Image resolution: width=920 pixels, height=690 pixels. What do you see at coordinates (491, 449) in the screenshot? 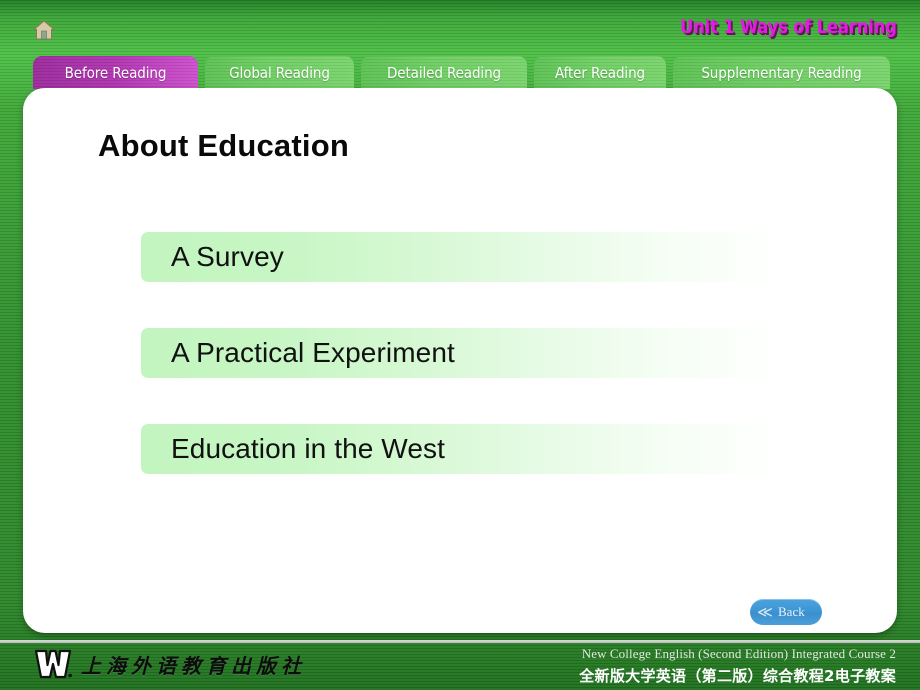
I see `topic-item-education-in-the-west: Education in the West` at bounding box center [491, 449].